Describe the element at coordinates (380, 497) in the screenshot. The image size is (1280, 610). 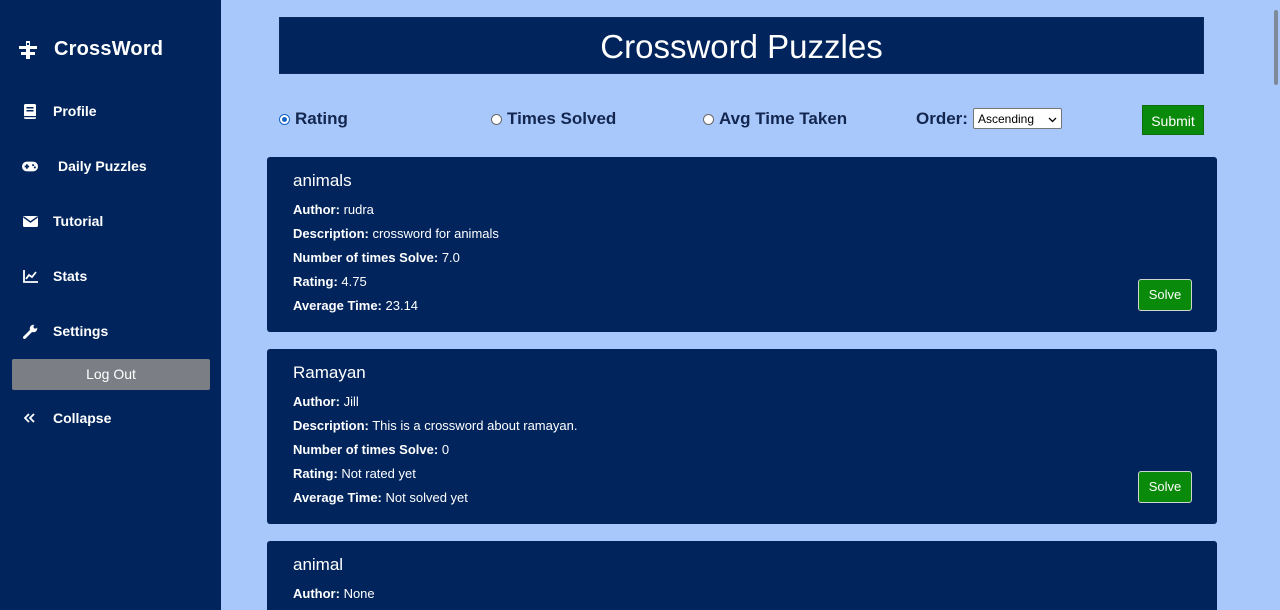
I see `puzzle-average-time: Average Time: Not solved yet` at that location.